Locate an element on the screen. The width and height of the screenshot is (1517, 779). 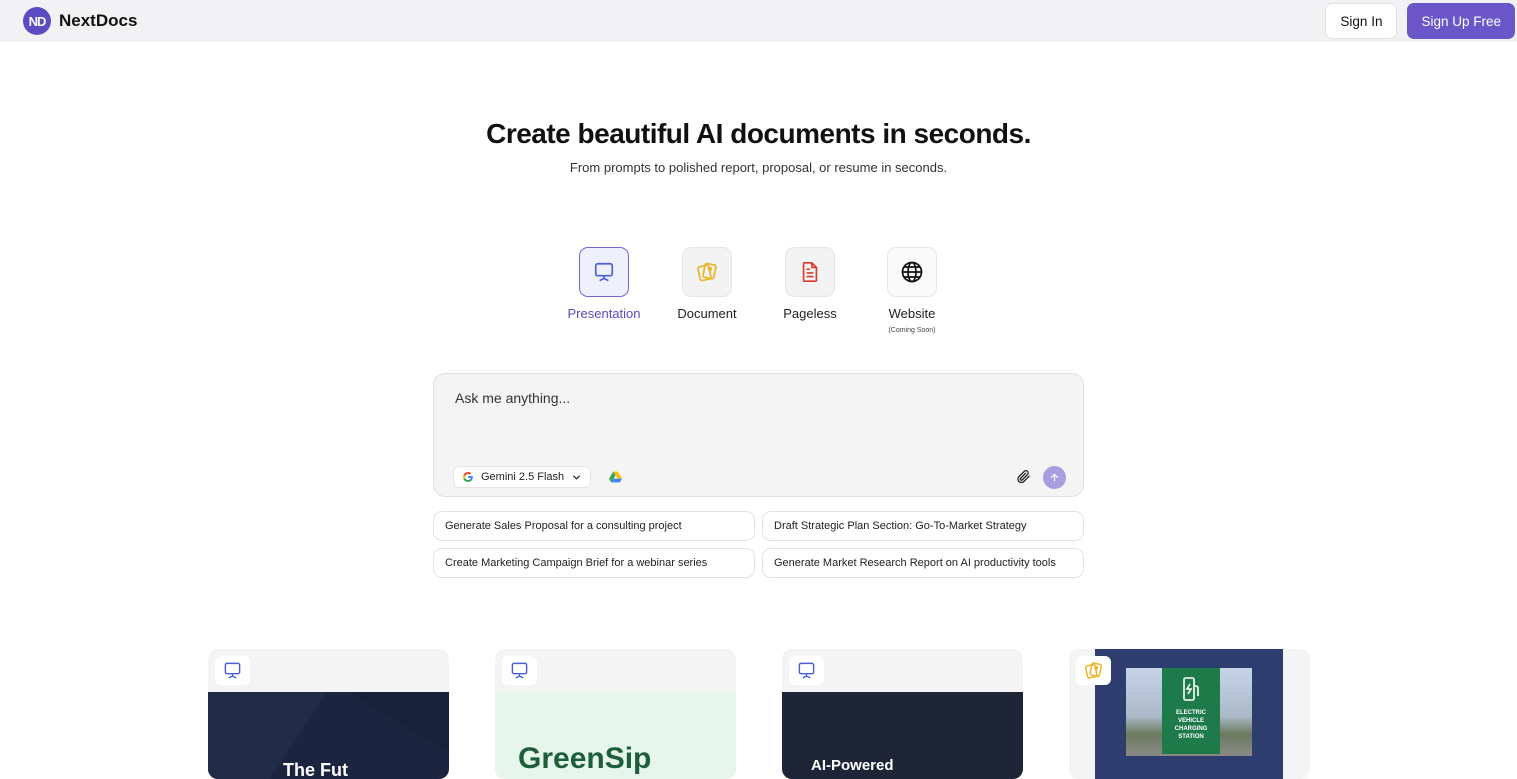
model-name: Gemini 2.5 Flash is located at coordinates (523, 477).